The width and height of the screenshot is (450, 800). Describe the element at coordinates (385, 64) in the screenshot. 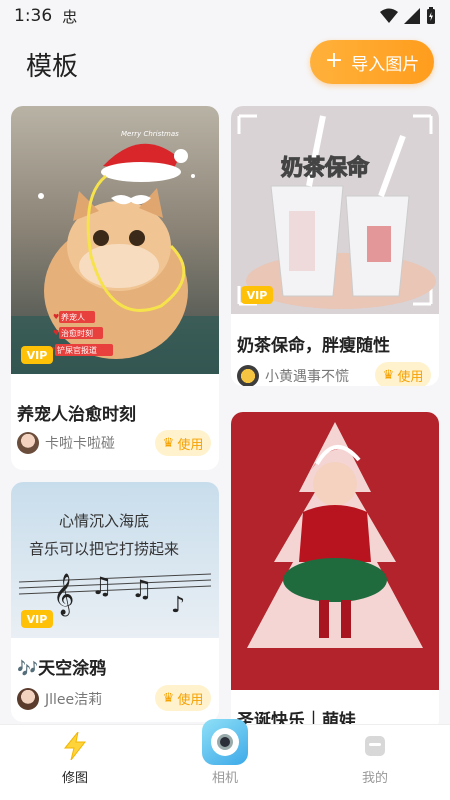

I see `import-image-label: 导入图片` at that location.